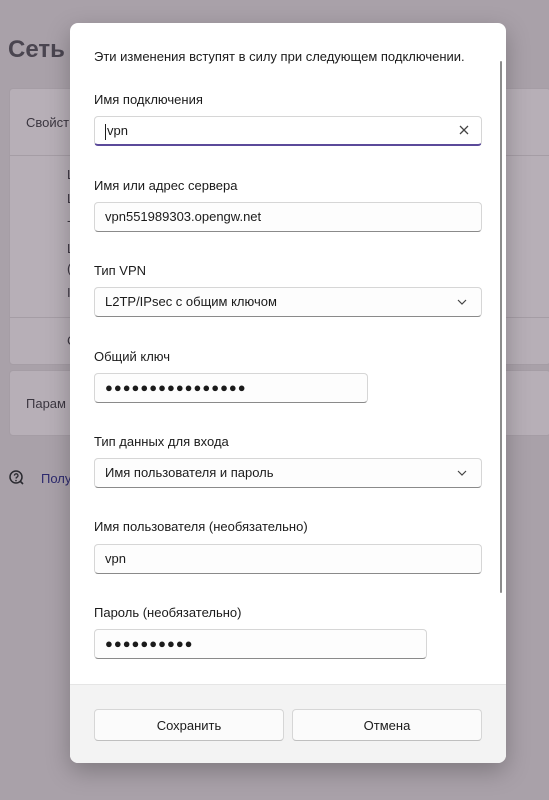  What do you see at coordinates (189, 472) in the screenshot?
I see `signin-type-value: Имя пользователя и пароль` at bounding box center [189, 472].